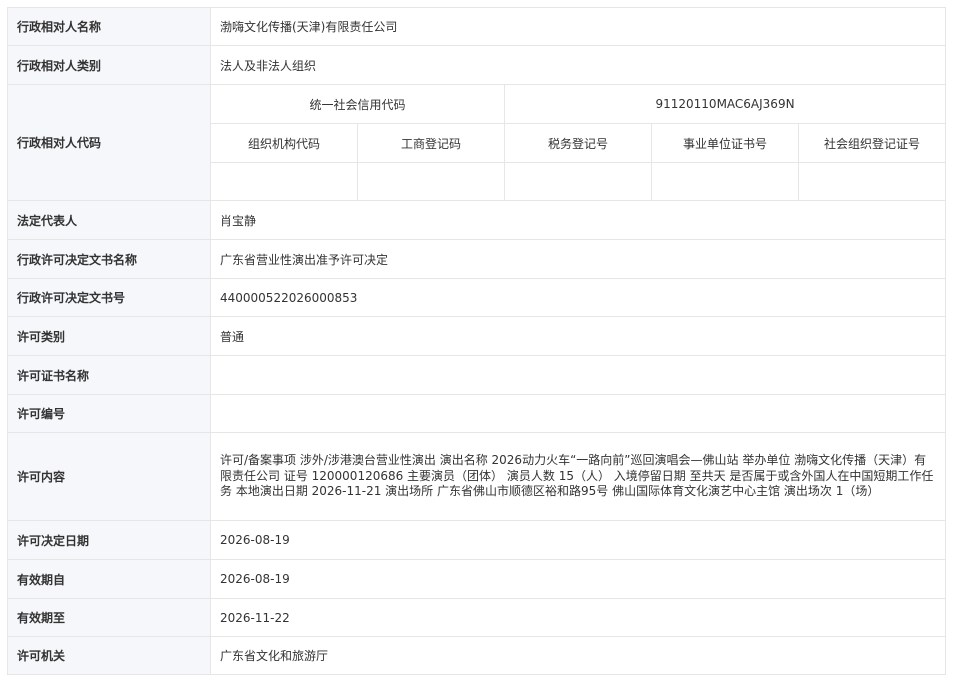 Image resolution: width=960 pixels, height=688 pixels. I want to click on business-reg-header: 工商登记码, so click(431, 143).